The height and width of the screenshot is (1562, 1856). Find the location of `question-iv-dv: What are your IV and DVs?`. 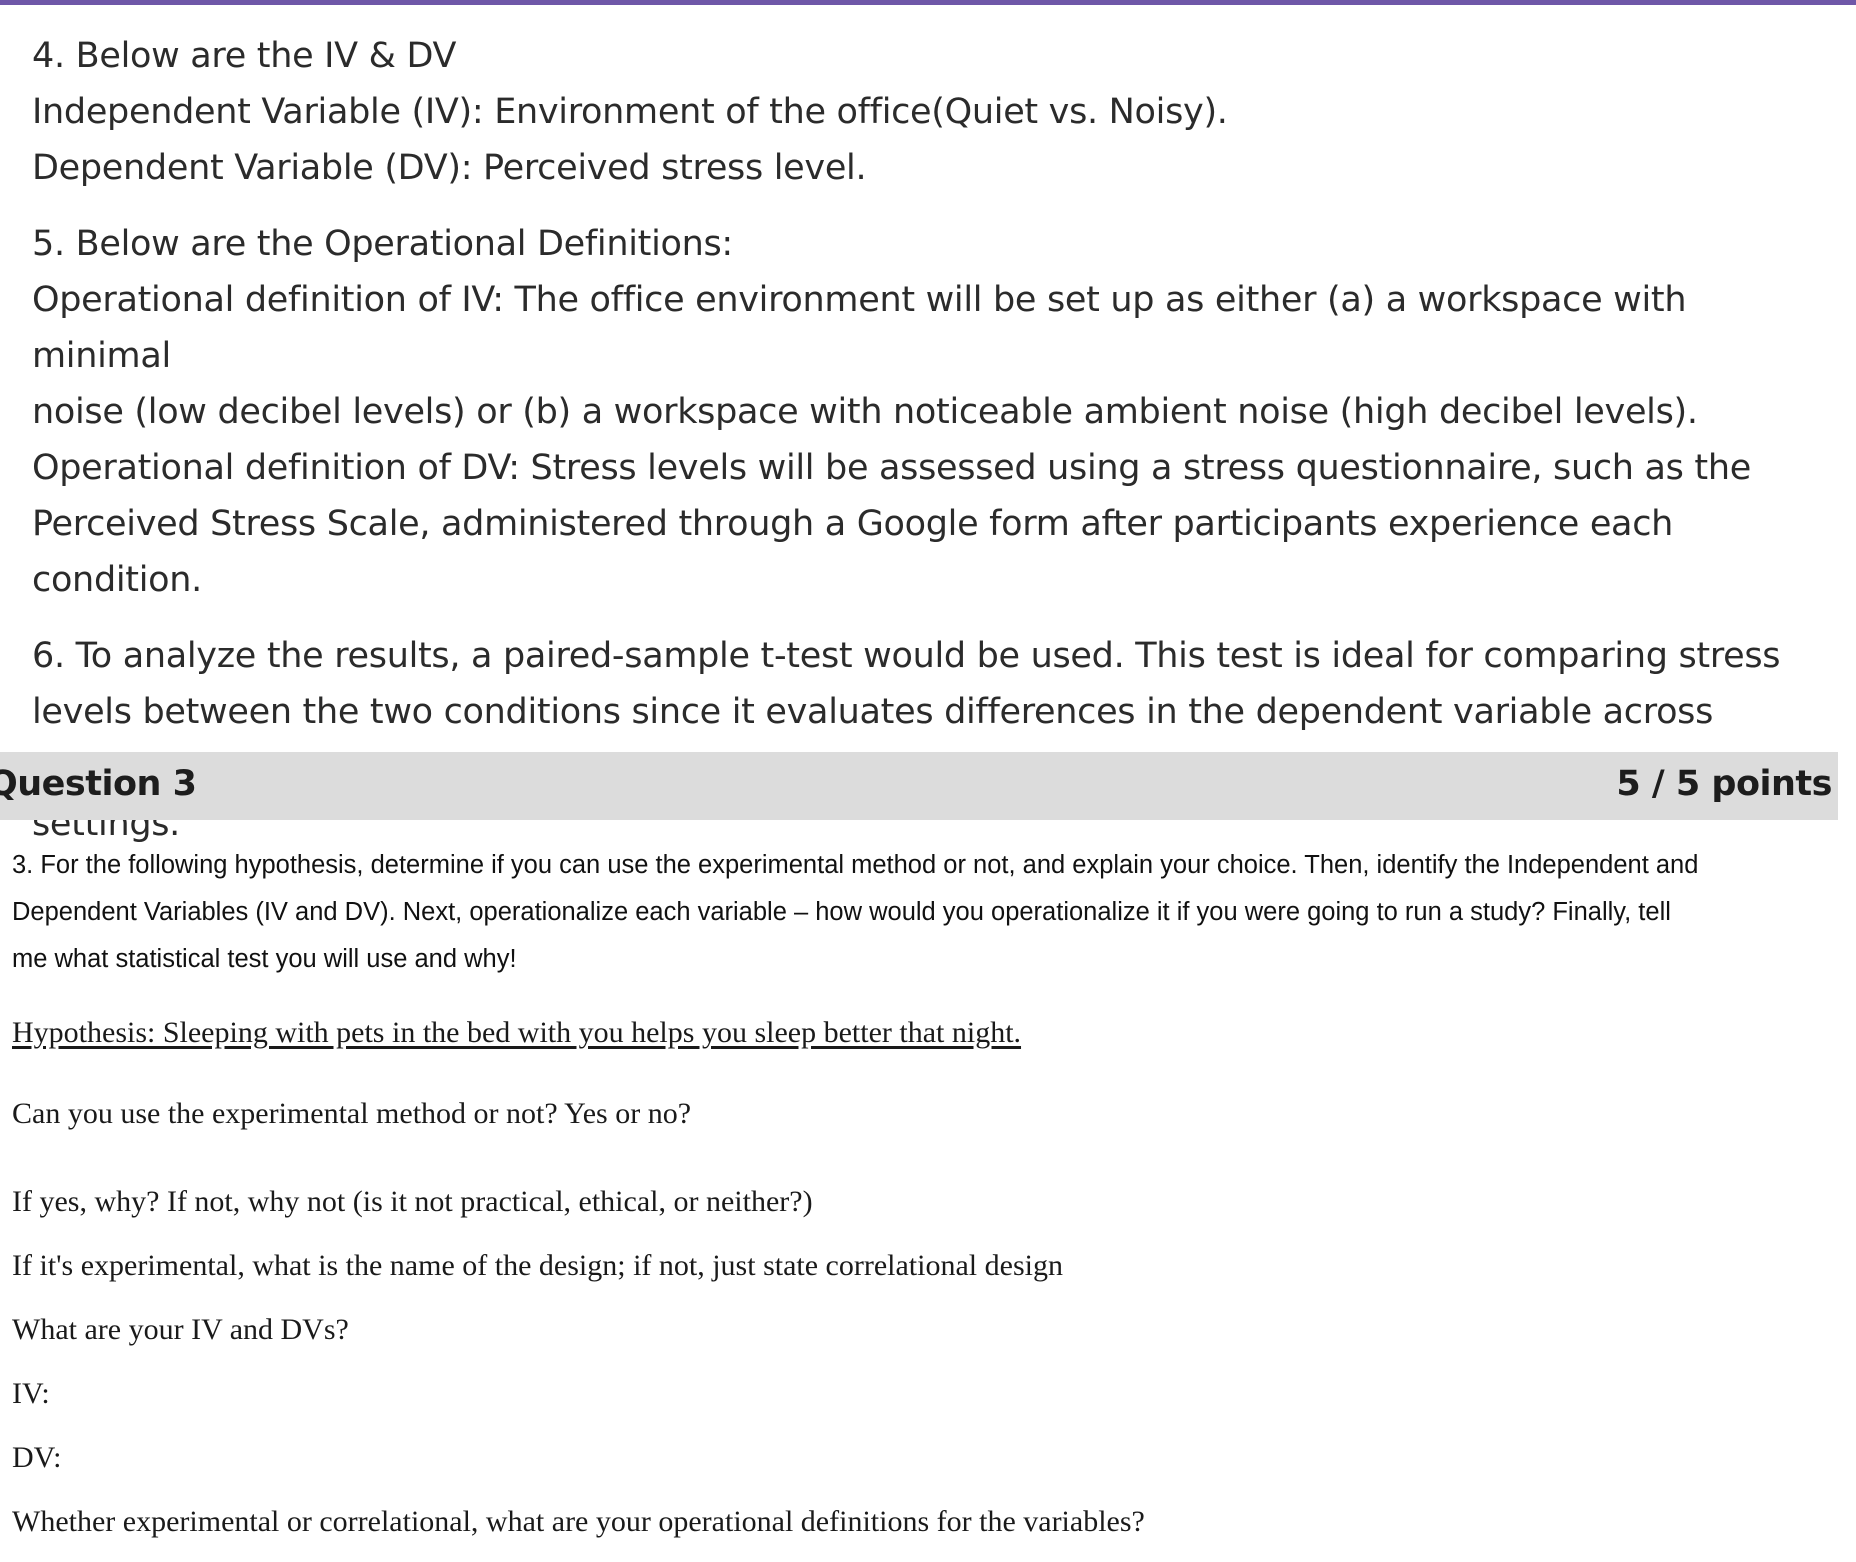

question-iv-dv: What are your IV and DVs? is located at coordinates (180, 1329).